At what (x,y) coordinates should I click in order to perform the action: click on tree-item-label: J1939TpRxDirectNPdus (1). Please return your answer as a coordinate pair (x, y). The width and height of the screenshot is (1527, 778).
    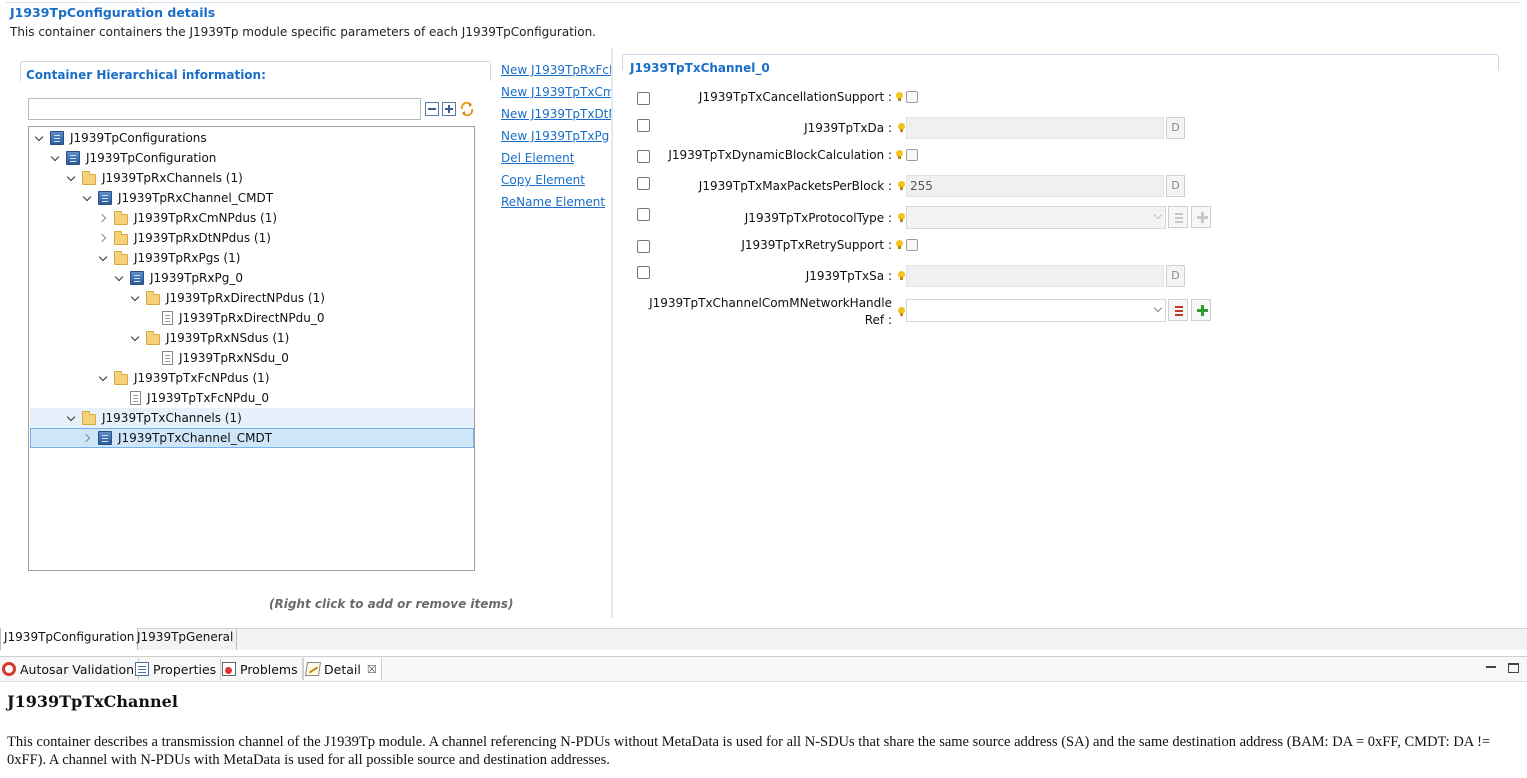
    Looking at the image, I should click on (245, 298).